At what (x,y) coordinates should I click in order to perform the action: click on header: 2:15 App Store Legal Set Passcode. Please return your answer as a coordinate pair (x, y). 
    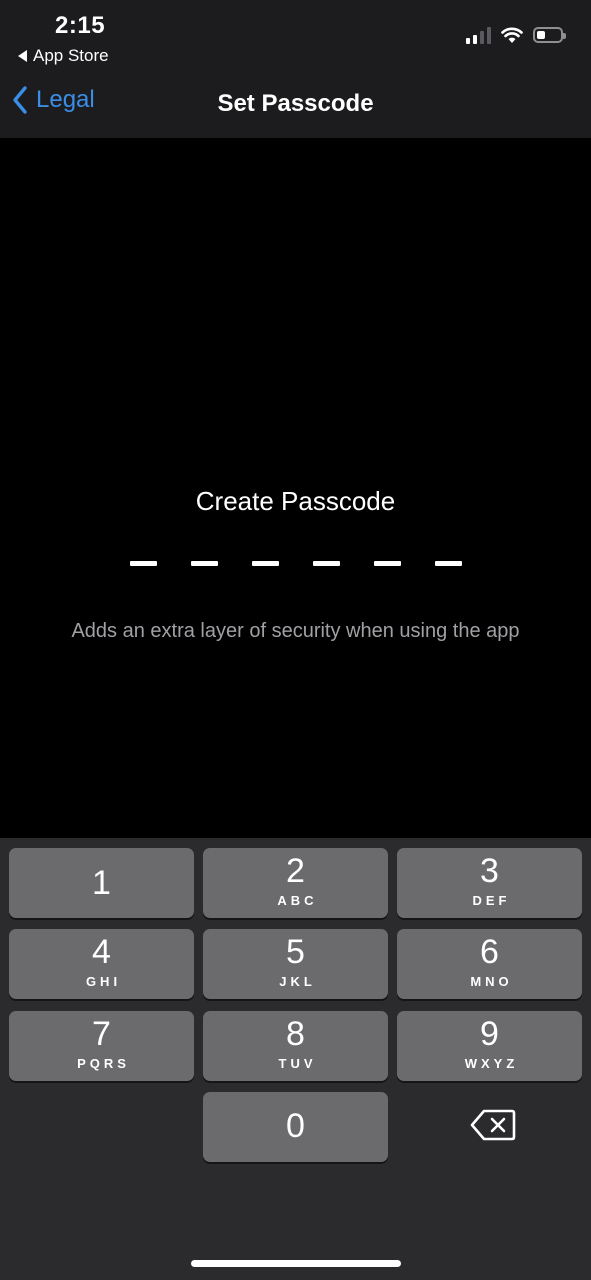
    Looking at the image, I should click on (295, 69).